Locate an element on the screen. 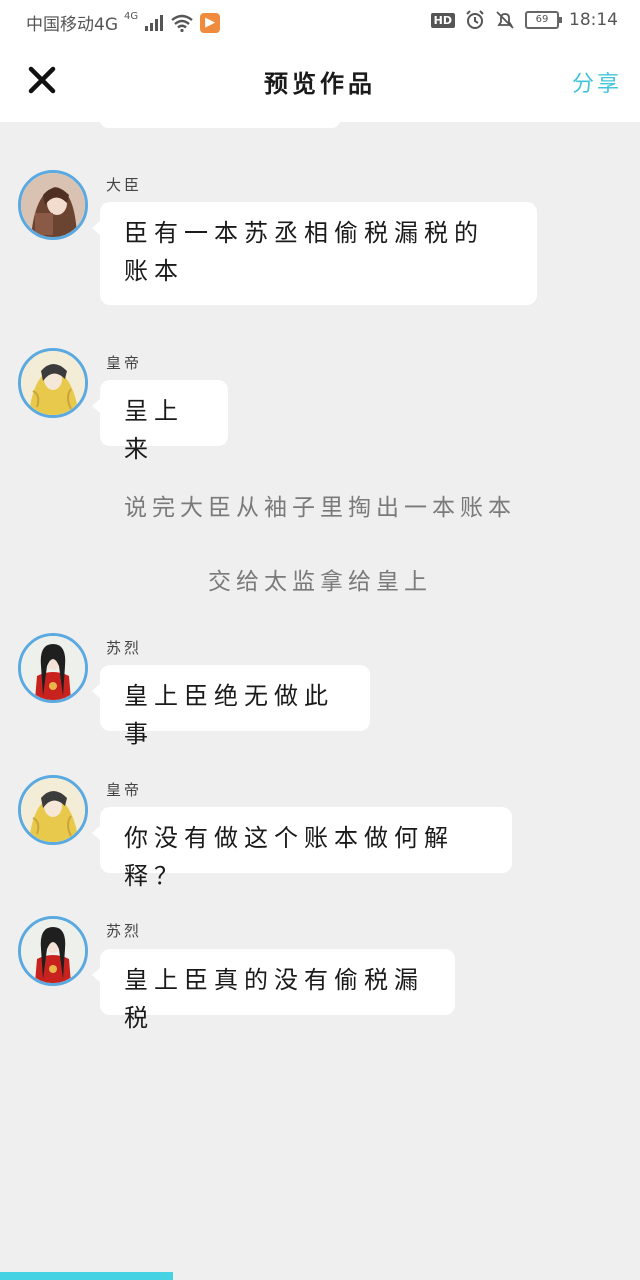 Image resolution: width=640 pixels, height=1280 pixels. message-bubble: 皇上臣绝无做此事 is located at coordinates (231, 706).